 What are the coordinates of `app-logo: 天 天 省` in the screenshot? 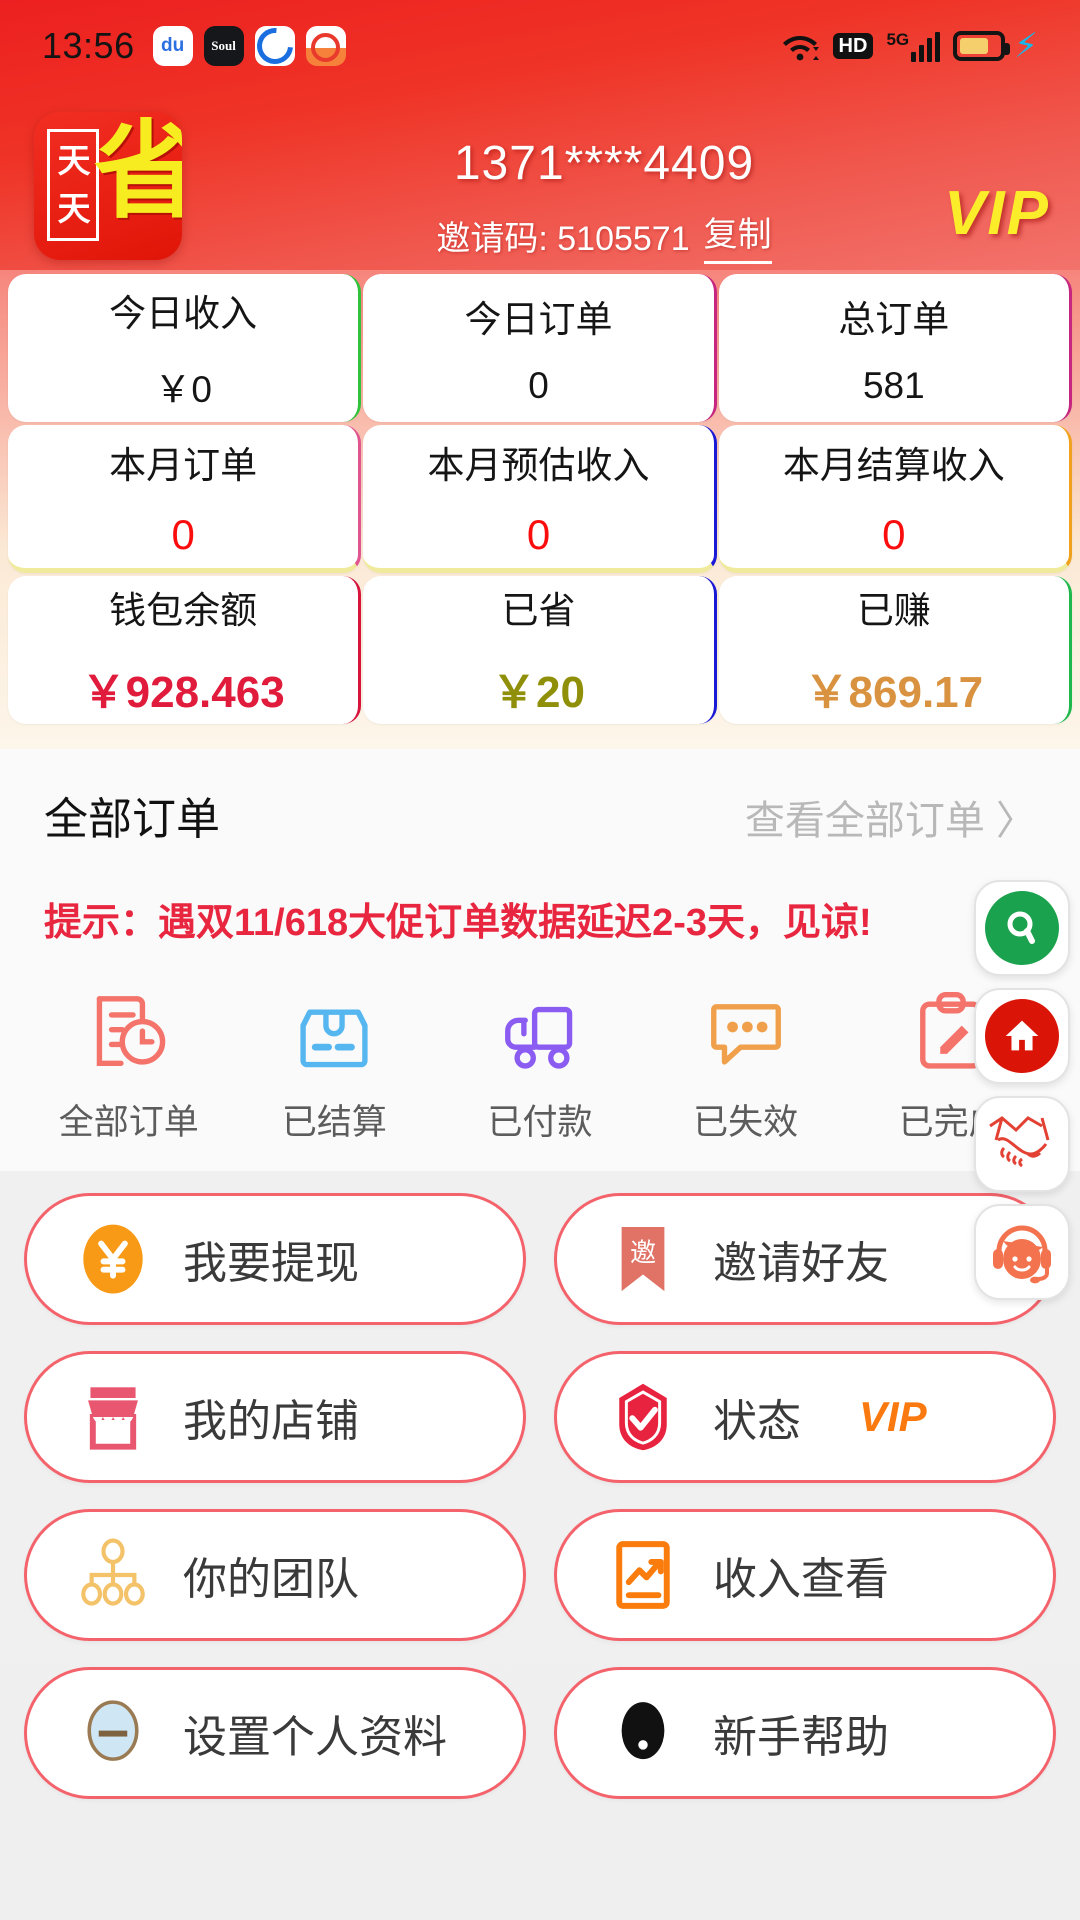 It's located at (108, 186).